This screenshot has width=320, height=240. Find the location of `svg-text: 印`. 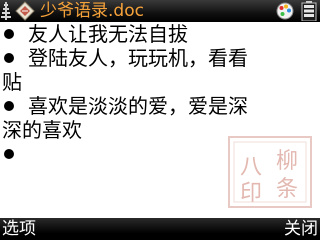

svg-text: 印 is located at coordinates (251, 193).